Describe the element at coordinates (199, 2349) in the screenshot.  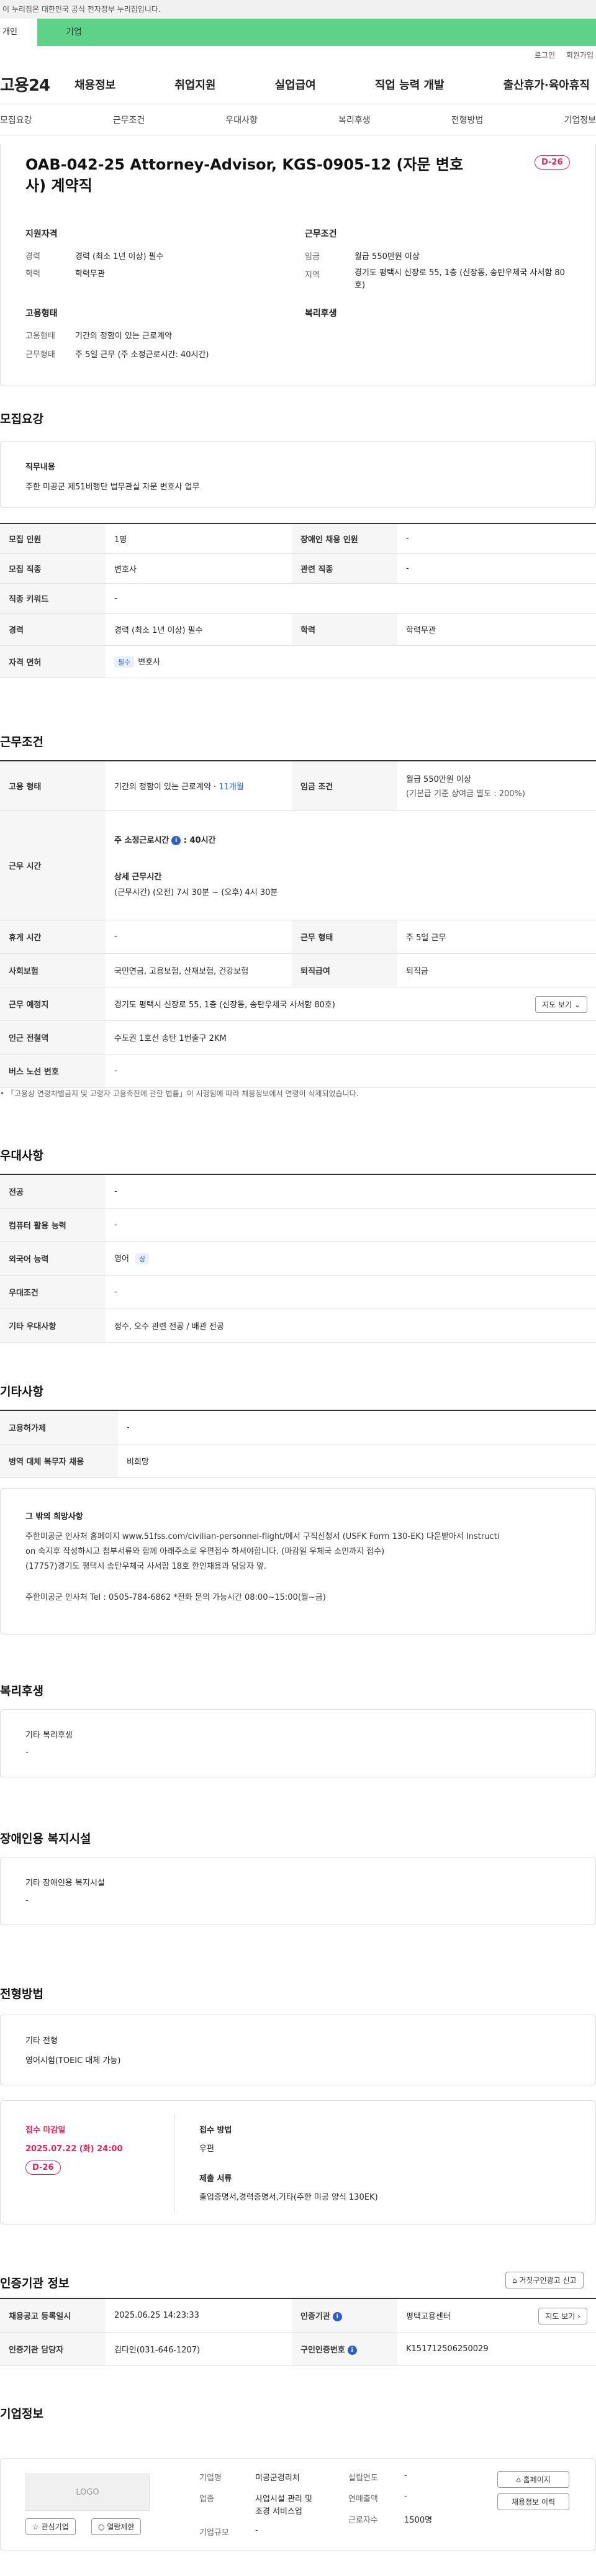
I see `cell-value: 김다인(031-646-1207)` at that location.